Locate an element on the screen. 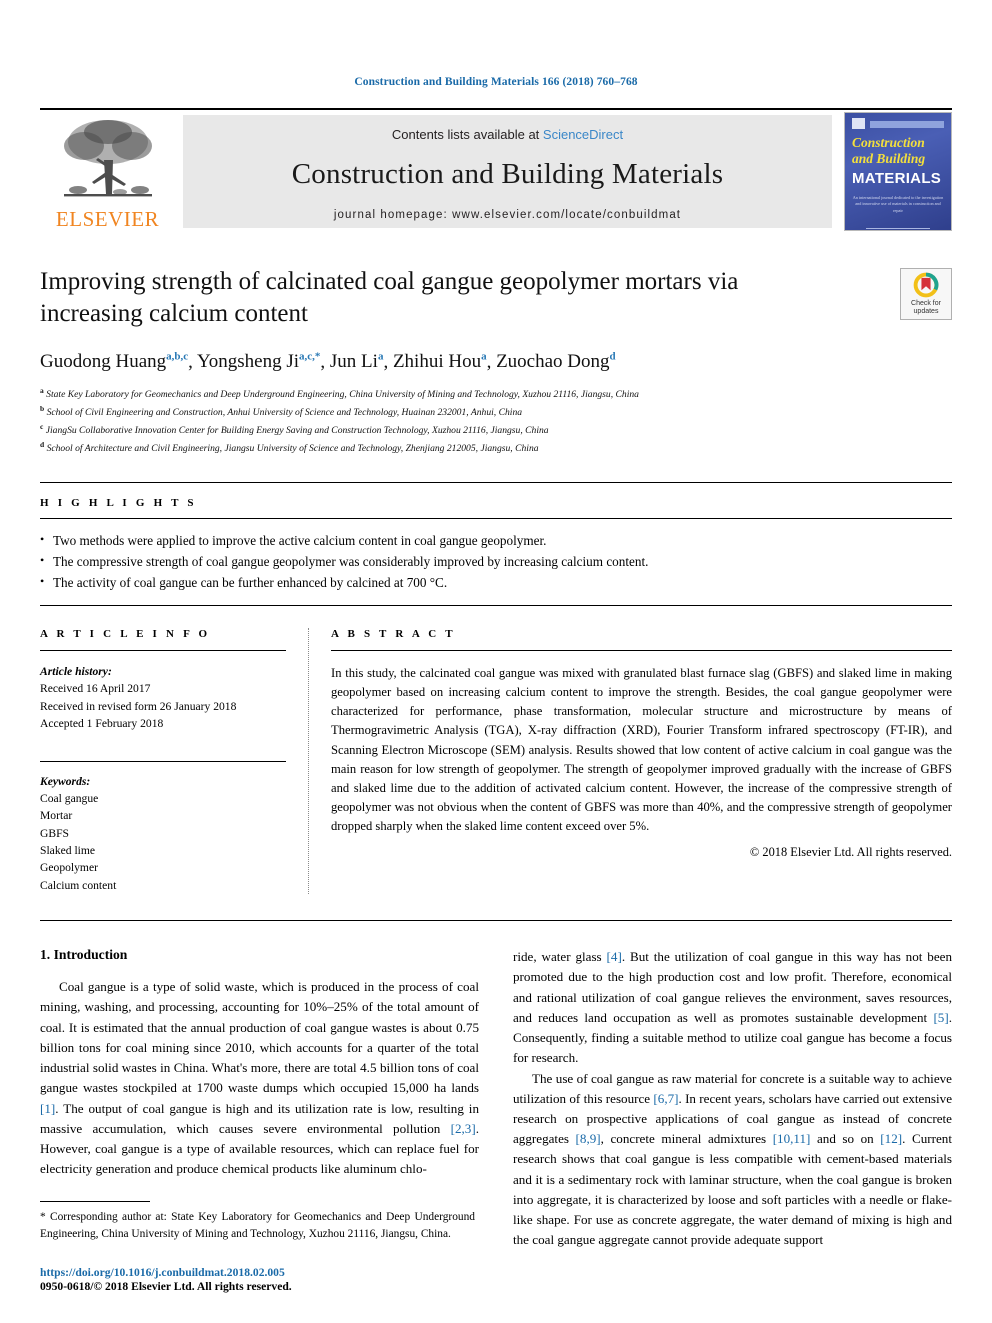 Image resolution: width=992 pixels, height=1323 pixels. section-heading-introduction: 1. Introduction is located at coordinates (84, 955).